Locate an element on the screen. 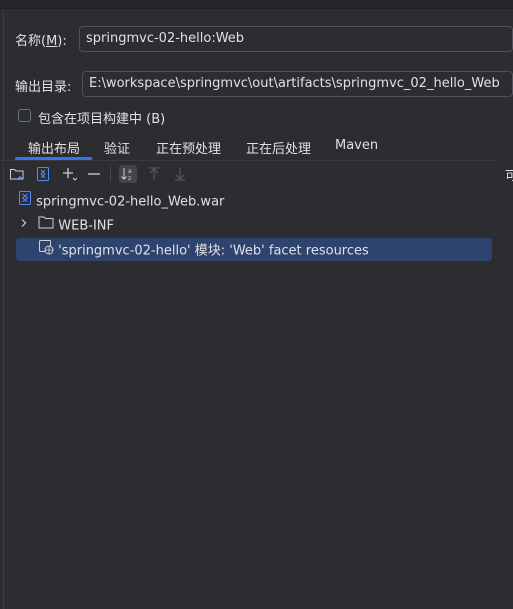 The height and width of the screenshot is (609, 513). remove-icon is located at coordinates (94, 174).